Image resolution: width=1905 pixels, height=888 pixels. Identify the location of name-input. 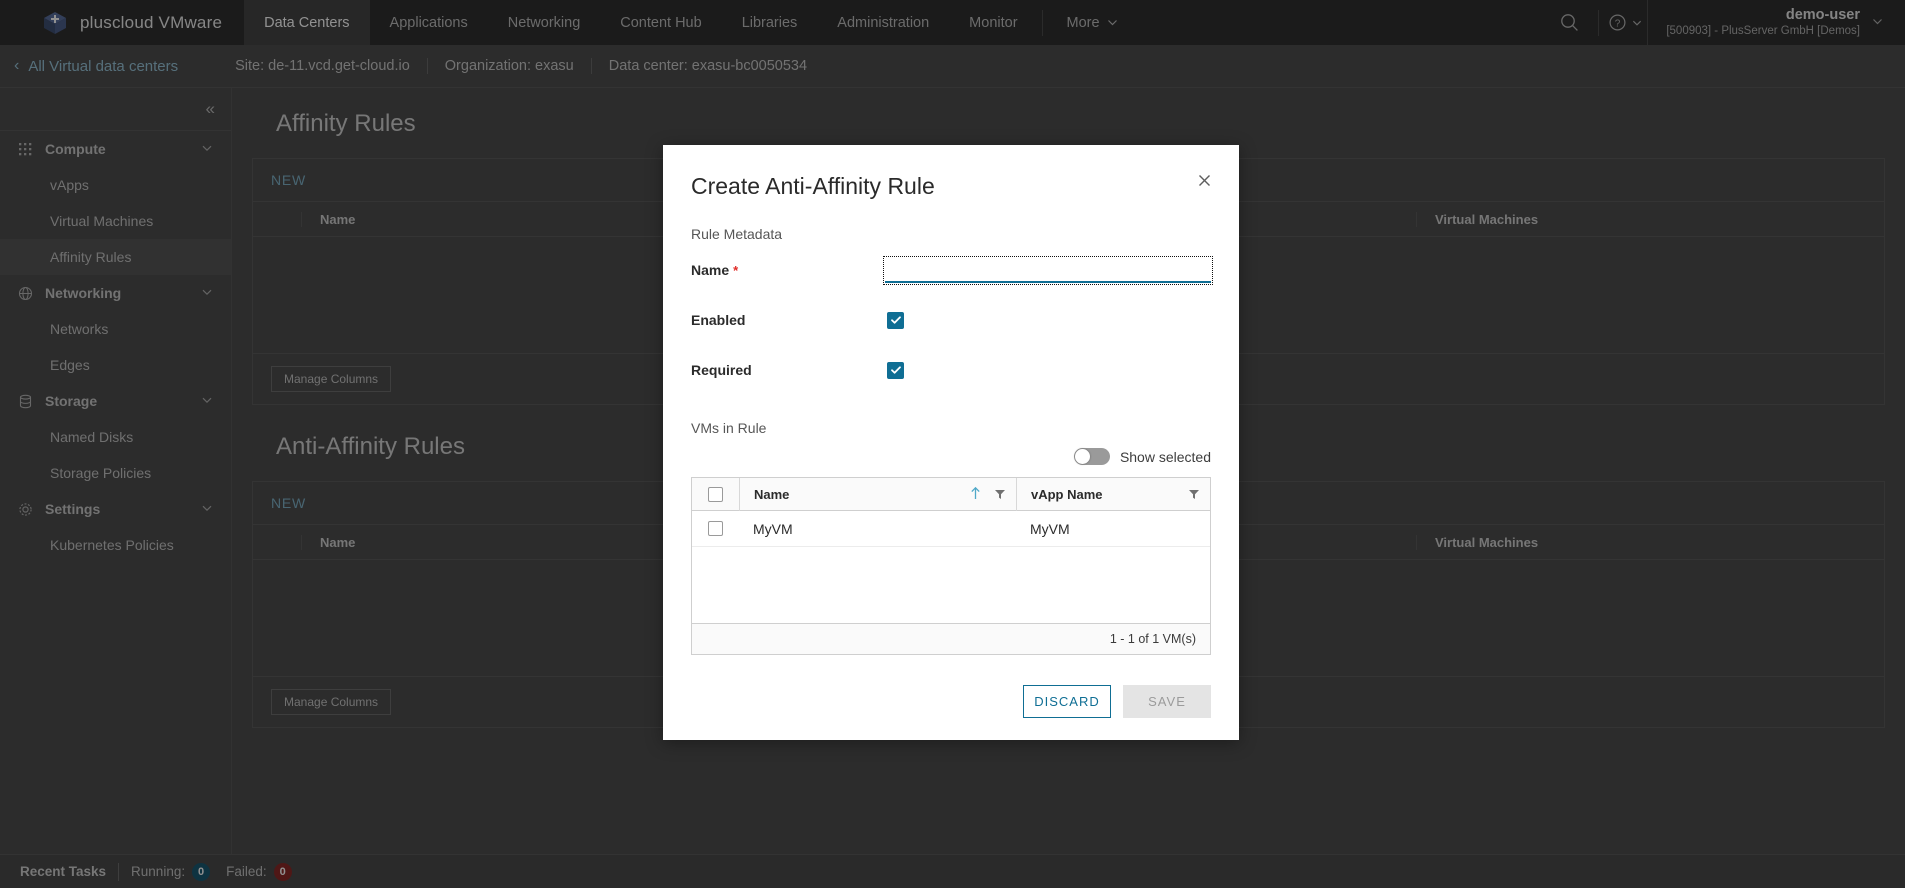
(1048, 270).